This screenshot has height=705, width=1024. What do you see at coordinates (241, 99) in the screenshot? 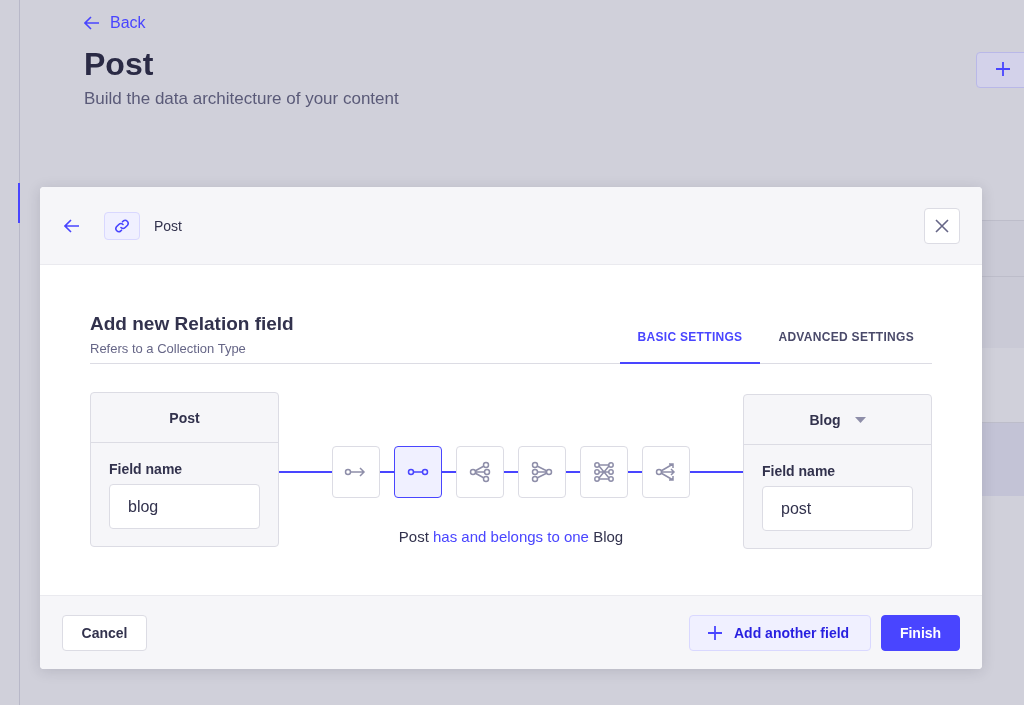
I see `page-subtitle: Build the data architecture of your content` at bounding box center [241, 99].